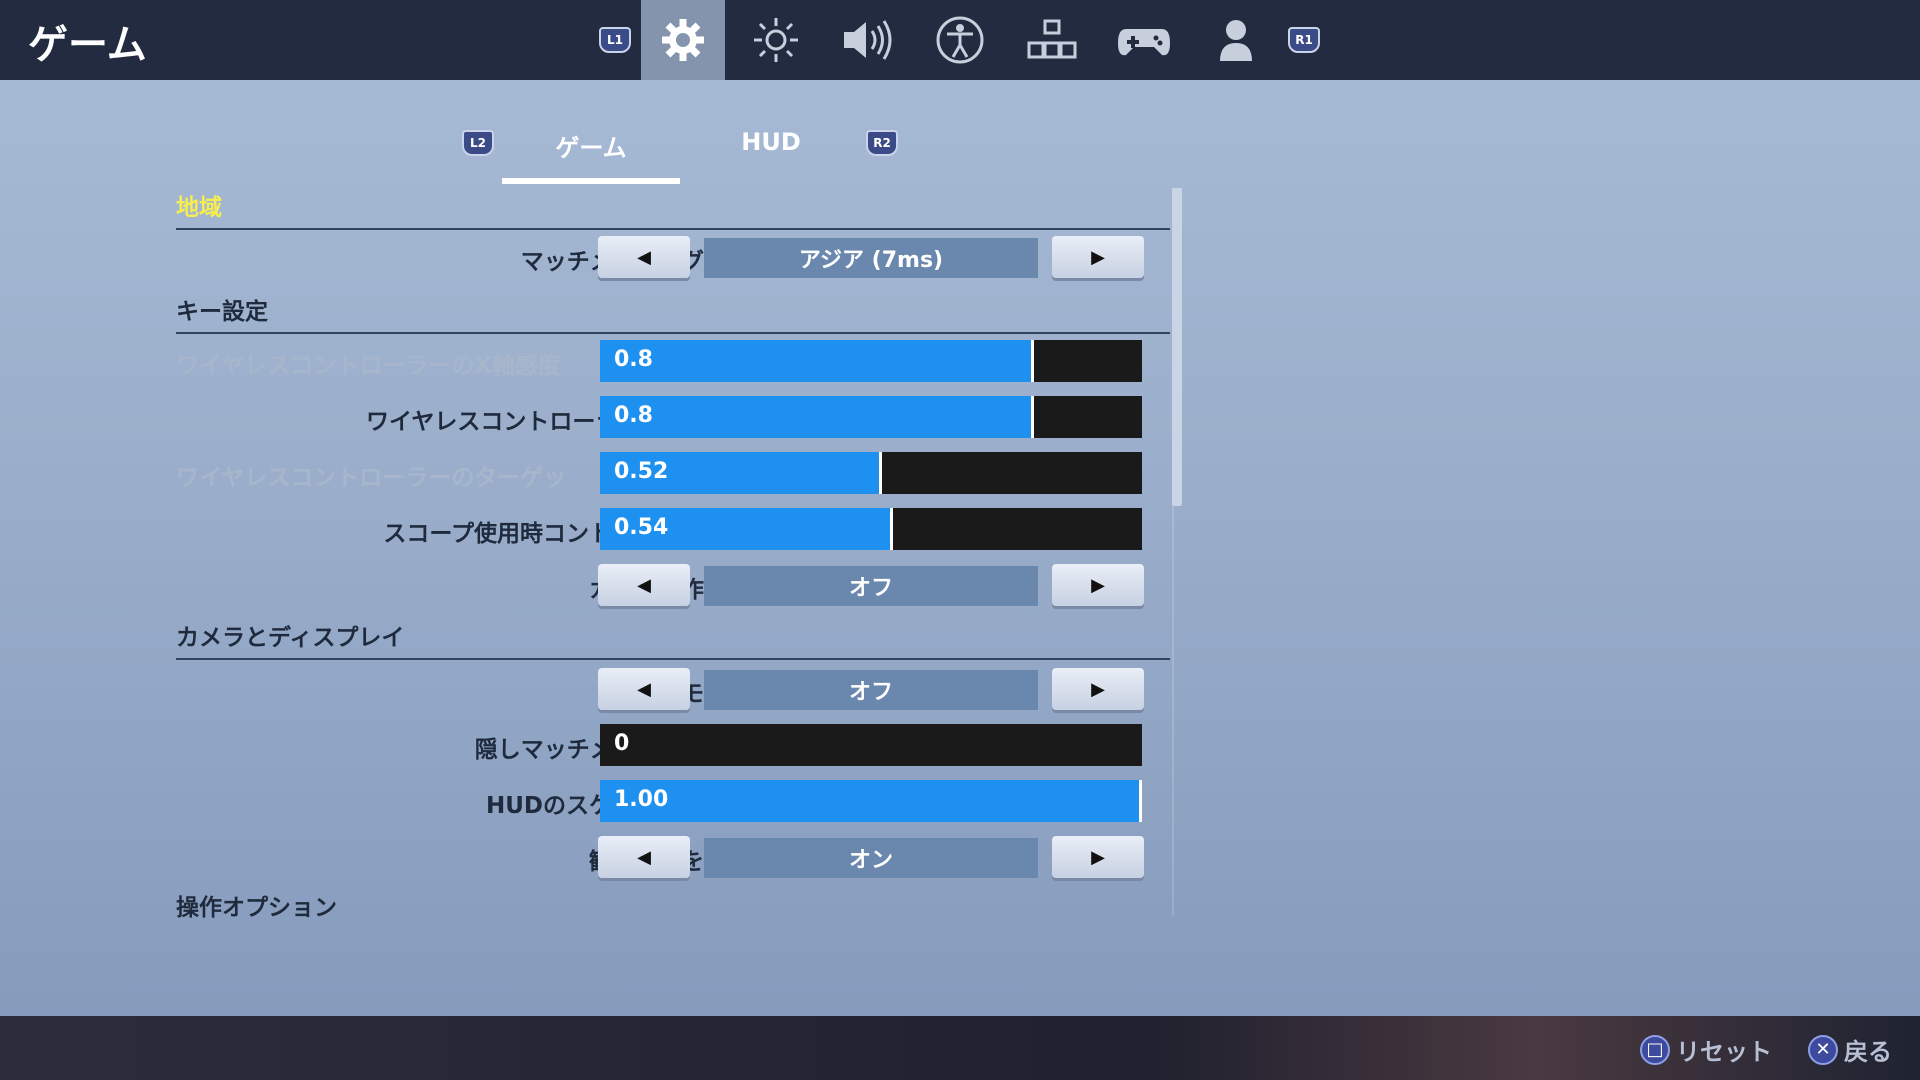 The width and height of the screenshot is (1920, 1080). I want to click on setting-spectator-count: 観戦者数を表示 ◀ オン ▶, so click(676, 858).